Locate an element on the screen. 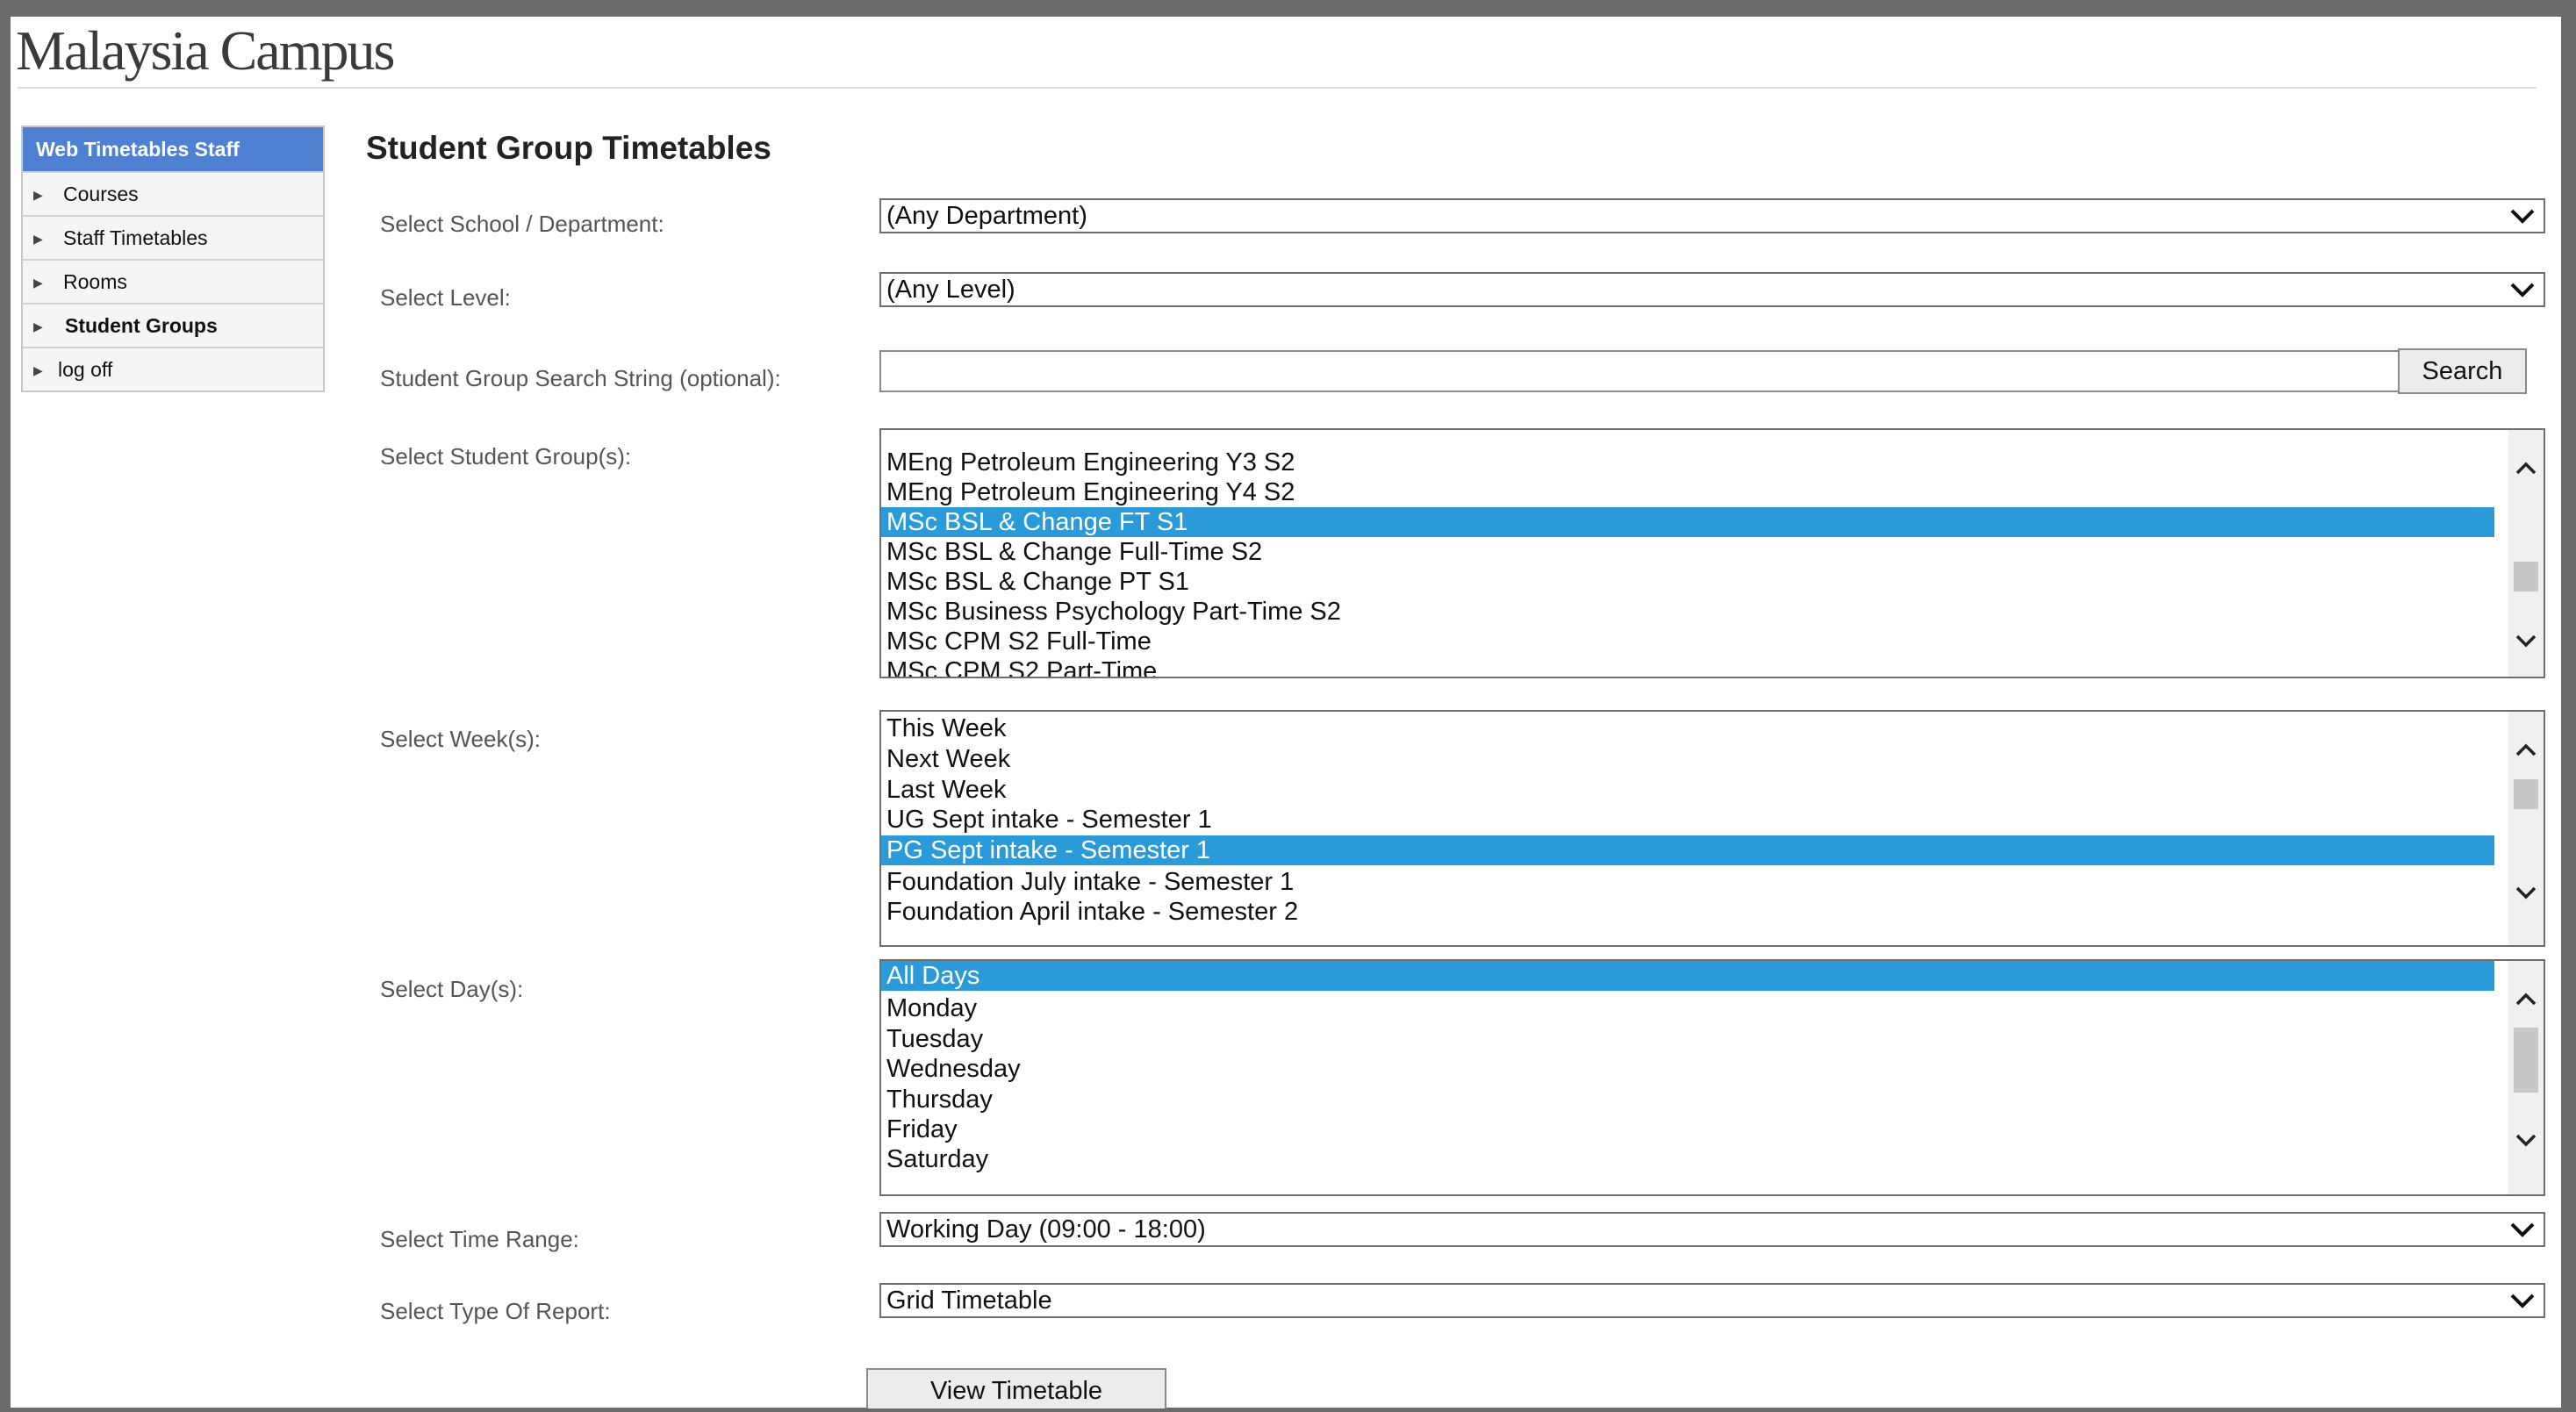 This screenshot has width=2576, height=1412. sidebar-heading: Web Timetables Staff is located at coordinates (173, 149).